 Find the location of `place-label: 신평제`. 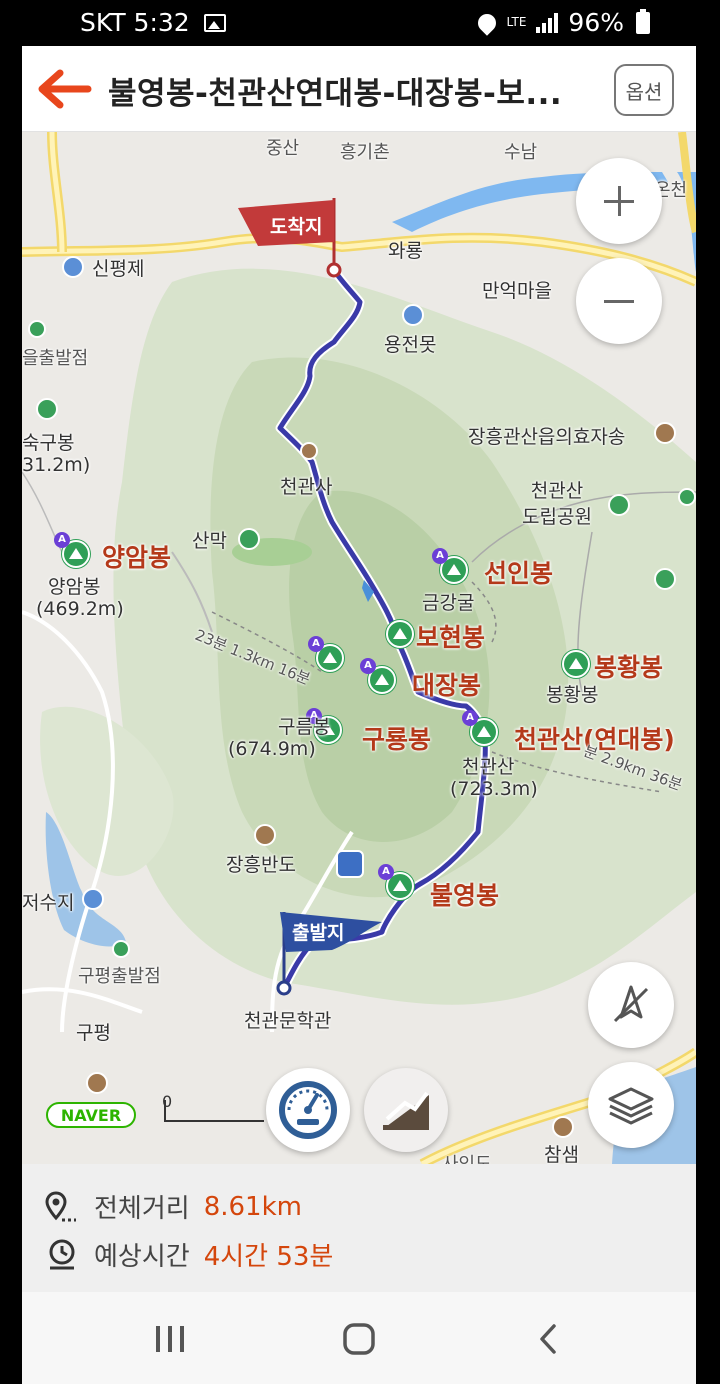

place-label: 신평제 is located at coordinates (118, 269).